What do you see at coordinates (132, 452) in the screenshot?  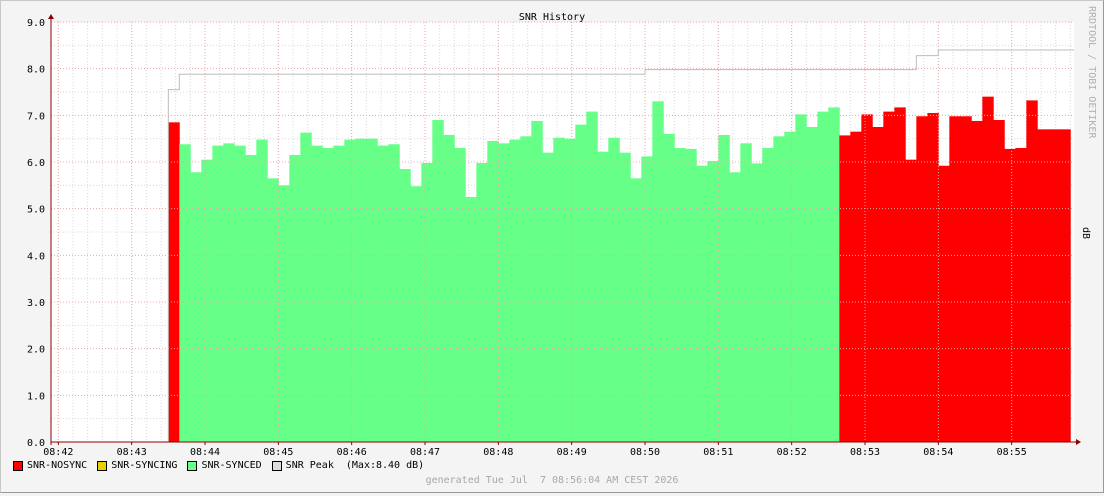 I see `x-tick-label: 08:43` at bounding box center [132, 452].